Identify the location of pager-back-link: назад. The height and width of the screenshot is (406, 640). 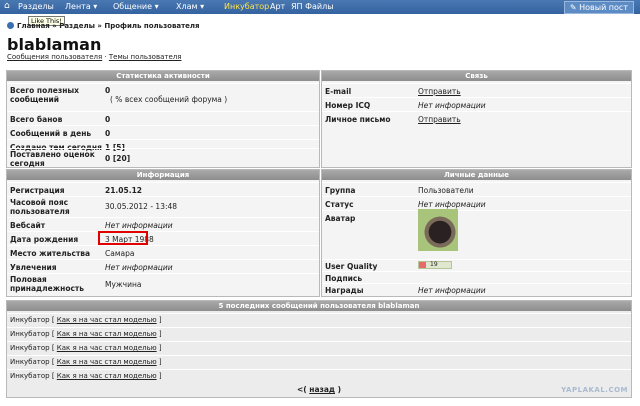
(322, 389).